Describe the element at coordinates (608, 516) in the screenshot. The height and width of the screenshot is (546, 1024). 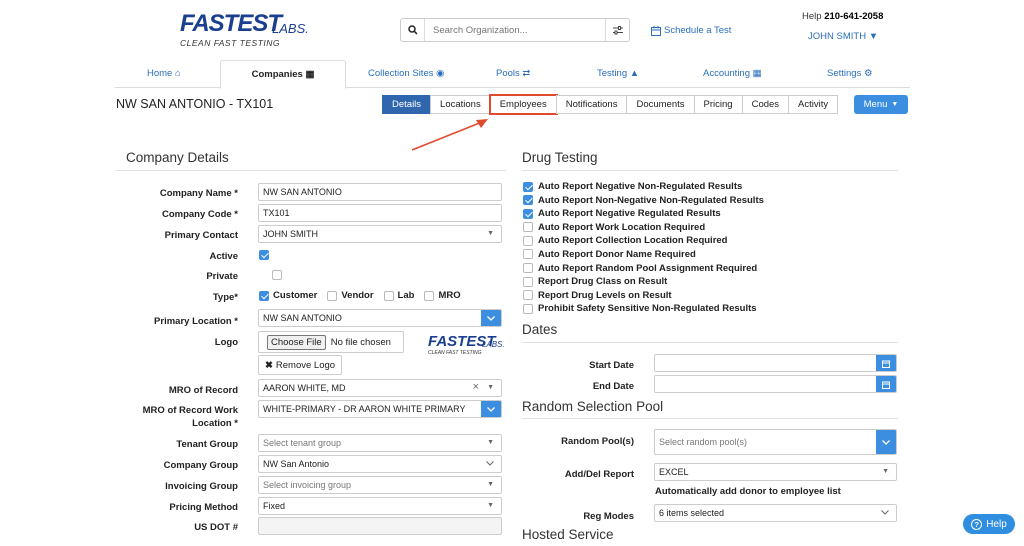
I see `reg-modes-label: Reg Modes` at that location.